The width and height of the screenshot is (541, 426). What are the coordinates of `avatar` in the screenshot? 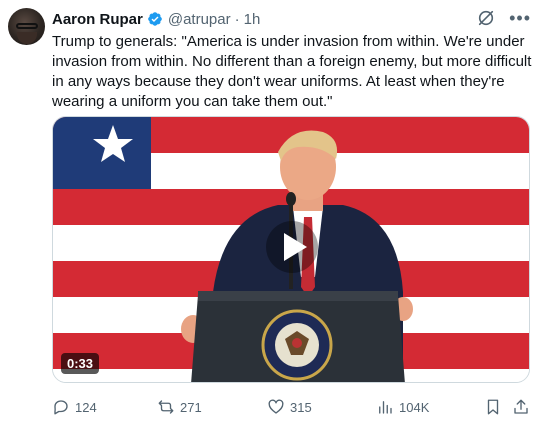 It's located at (26, 26).